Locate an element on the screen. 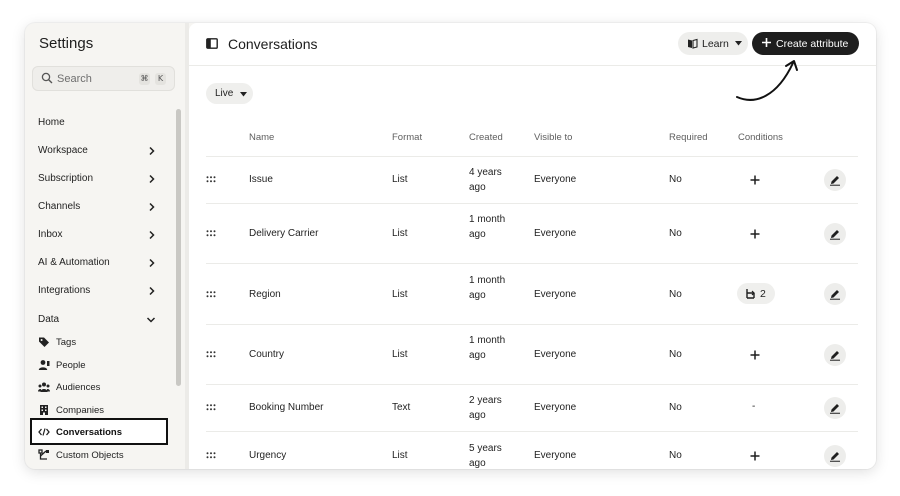 The height and width of the screenshot is (496, 900). table-row: Region List 1 month ago Everyone No 2 is located at coordinates (532, 293).